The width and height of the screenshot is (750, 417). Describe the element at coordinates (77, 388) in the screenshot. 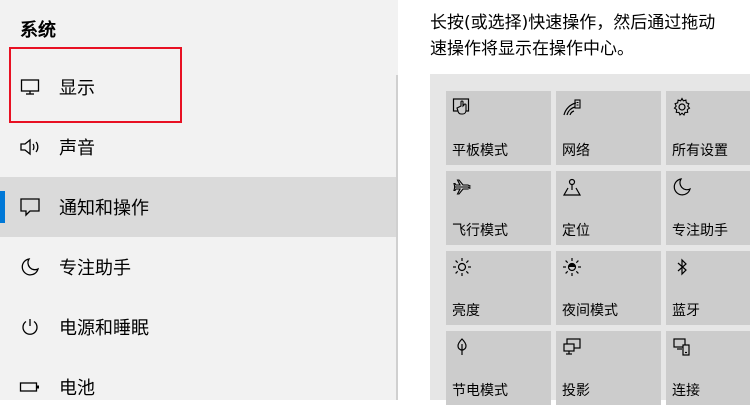

I see `sidebar-item-label: 电池` at that location.